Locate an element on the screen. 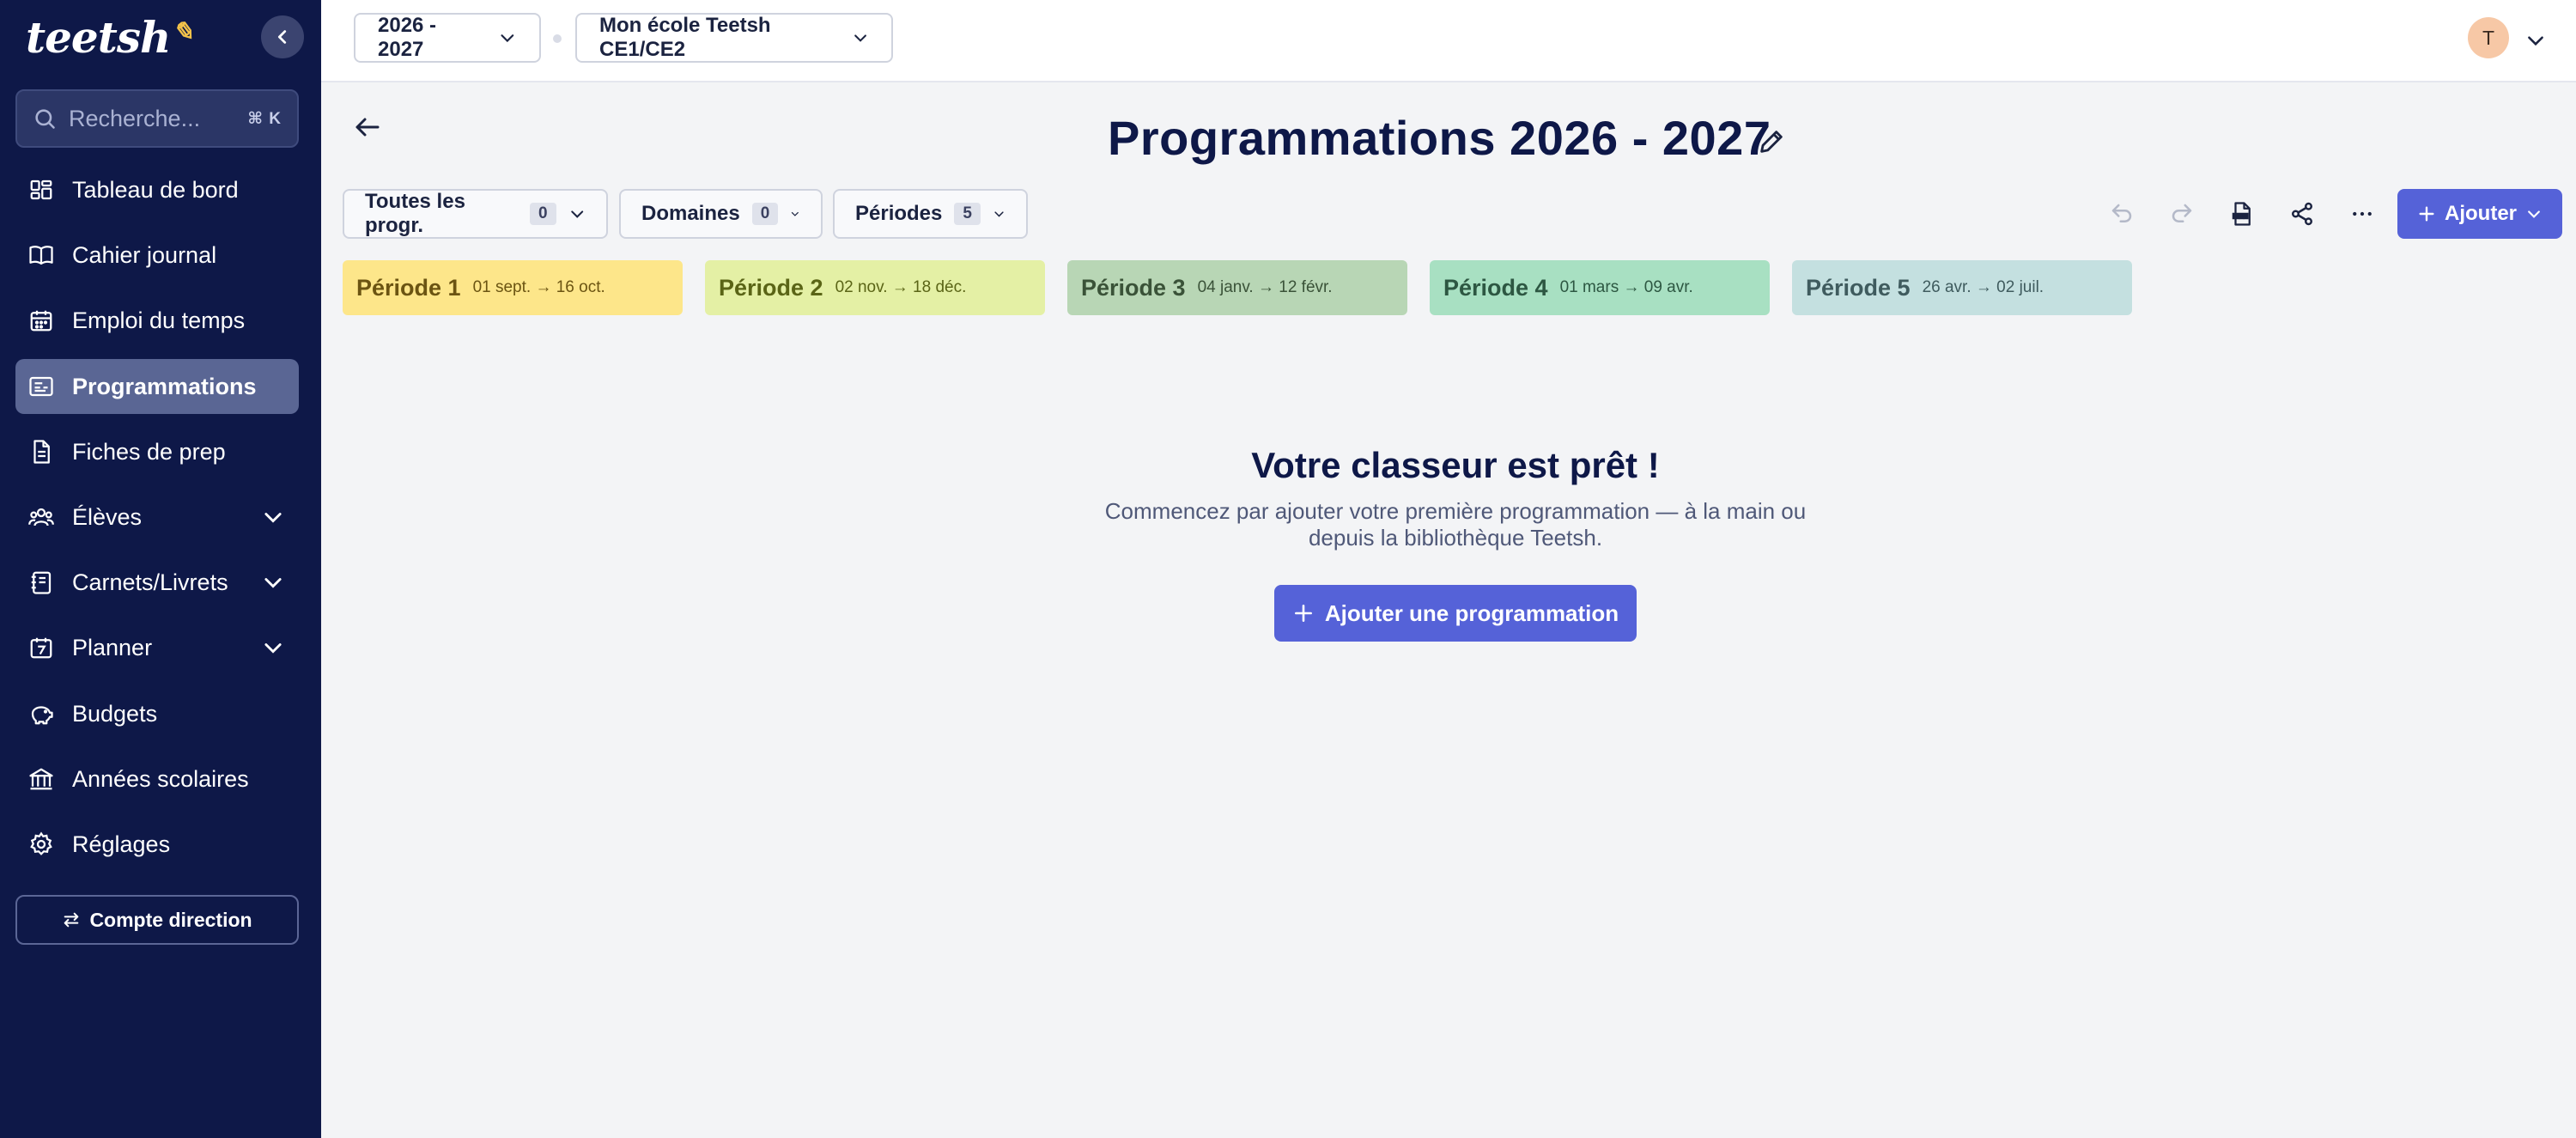 This screenshot has width=2576, height=1138. dashboard-icon is located at coordinates (41, 190).